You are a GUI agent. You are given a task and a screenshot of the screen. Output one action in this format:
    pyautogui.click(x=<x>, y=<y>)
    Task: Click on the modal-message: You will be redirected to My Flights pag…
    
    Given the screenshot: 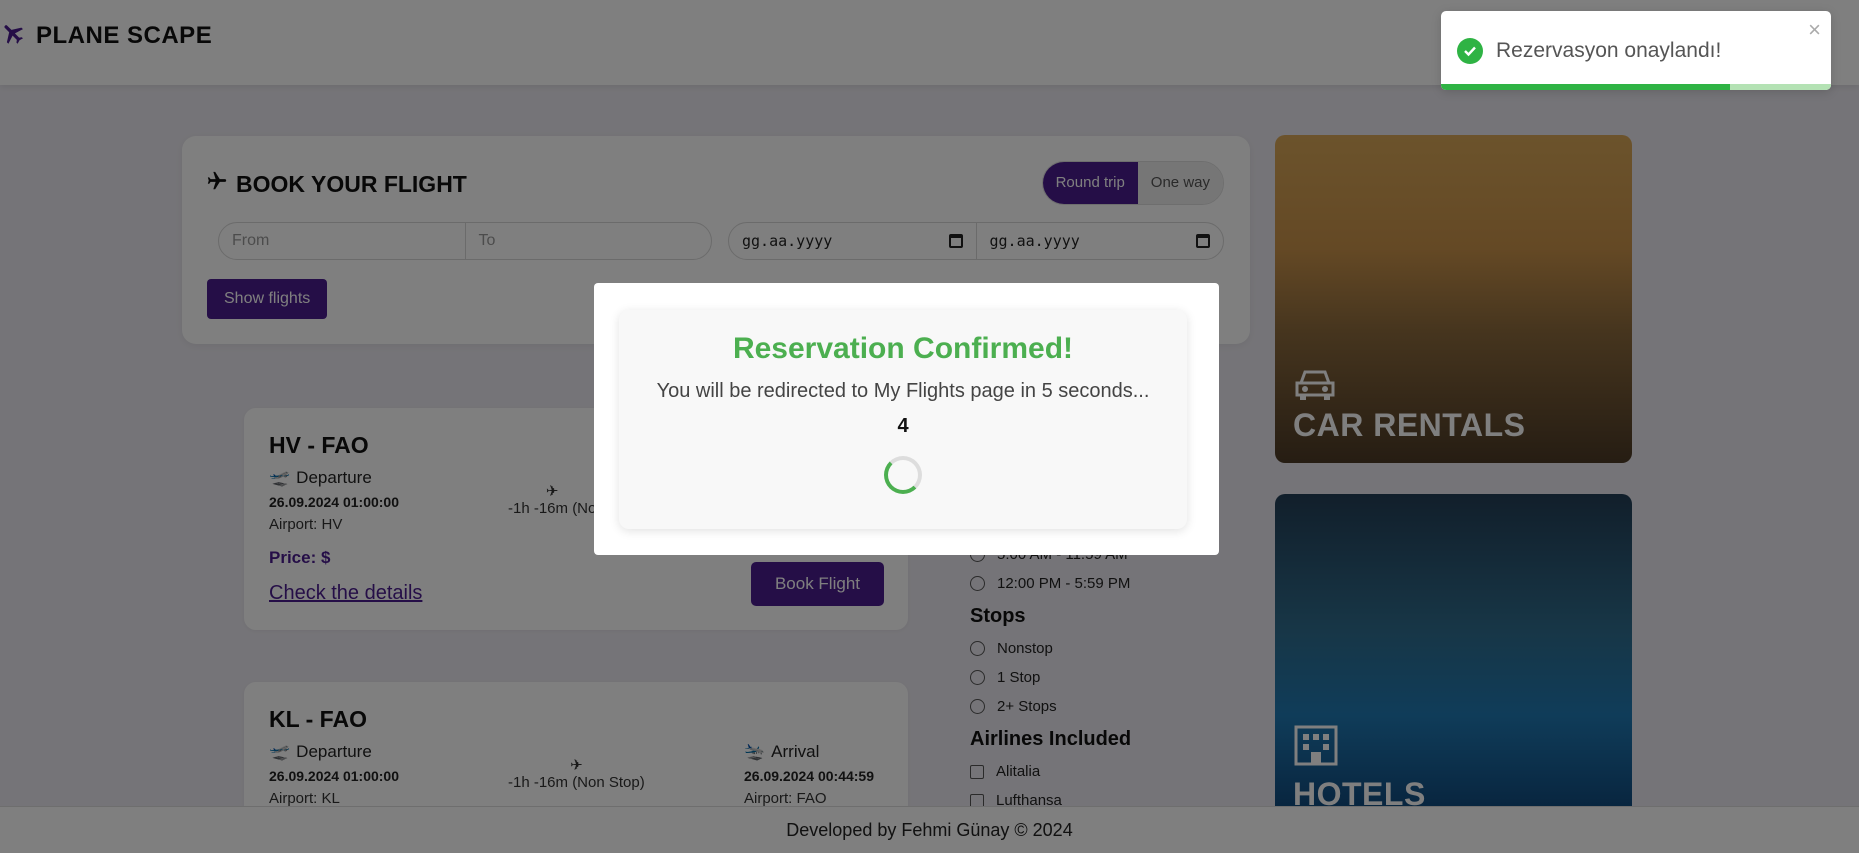 What is the action you would take?
    pyautogui.click(x=903, y=391)
    